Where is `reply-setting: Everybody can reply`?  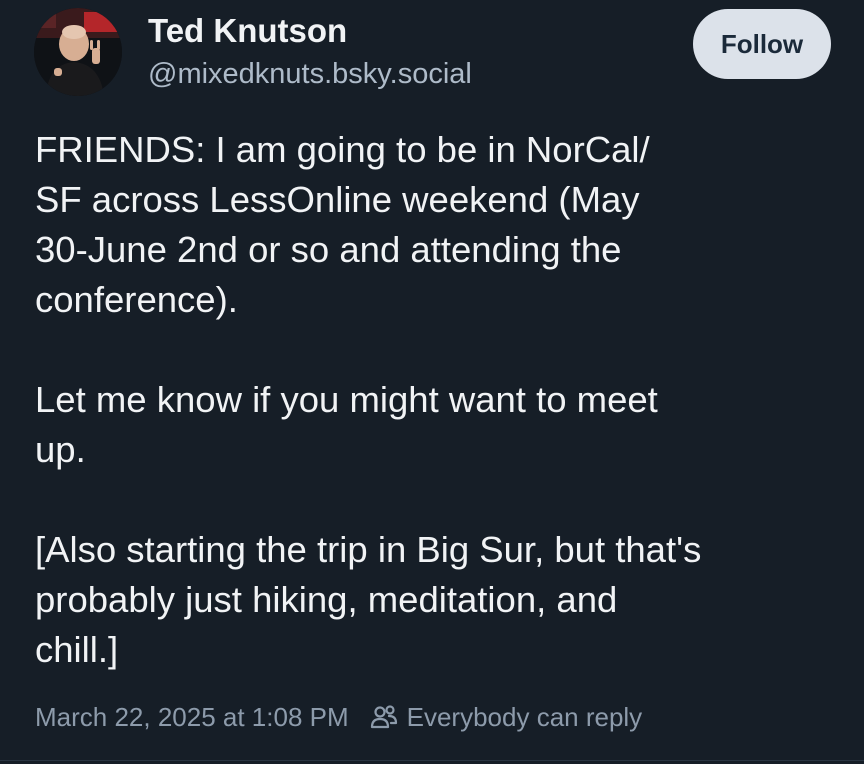 reply-setting: Everybody can reply is located at coordinates (506, 717).